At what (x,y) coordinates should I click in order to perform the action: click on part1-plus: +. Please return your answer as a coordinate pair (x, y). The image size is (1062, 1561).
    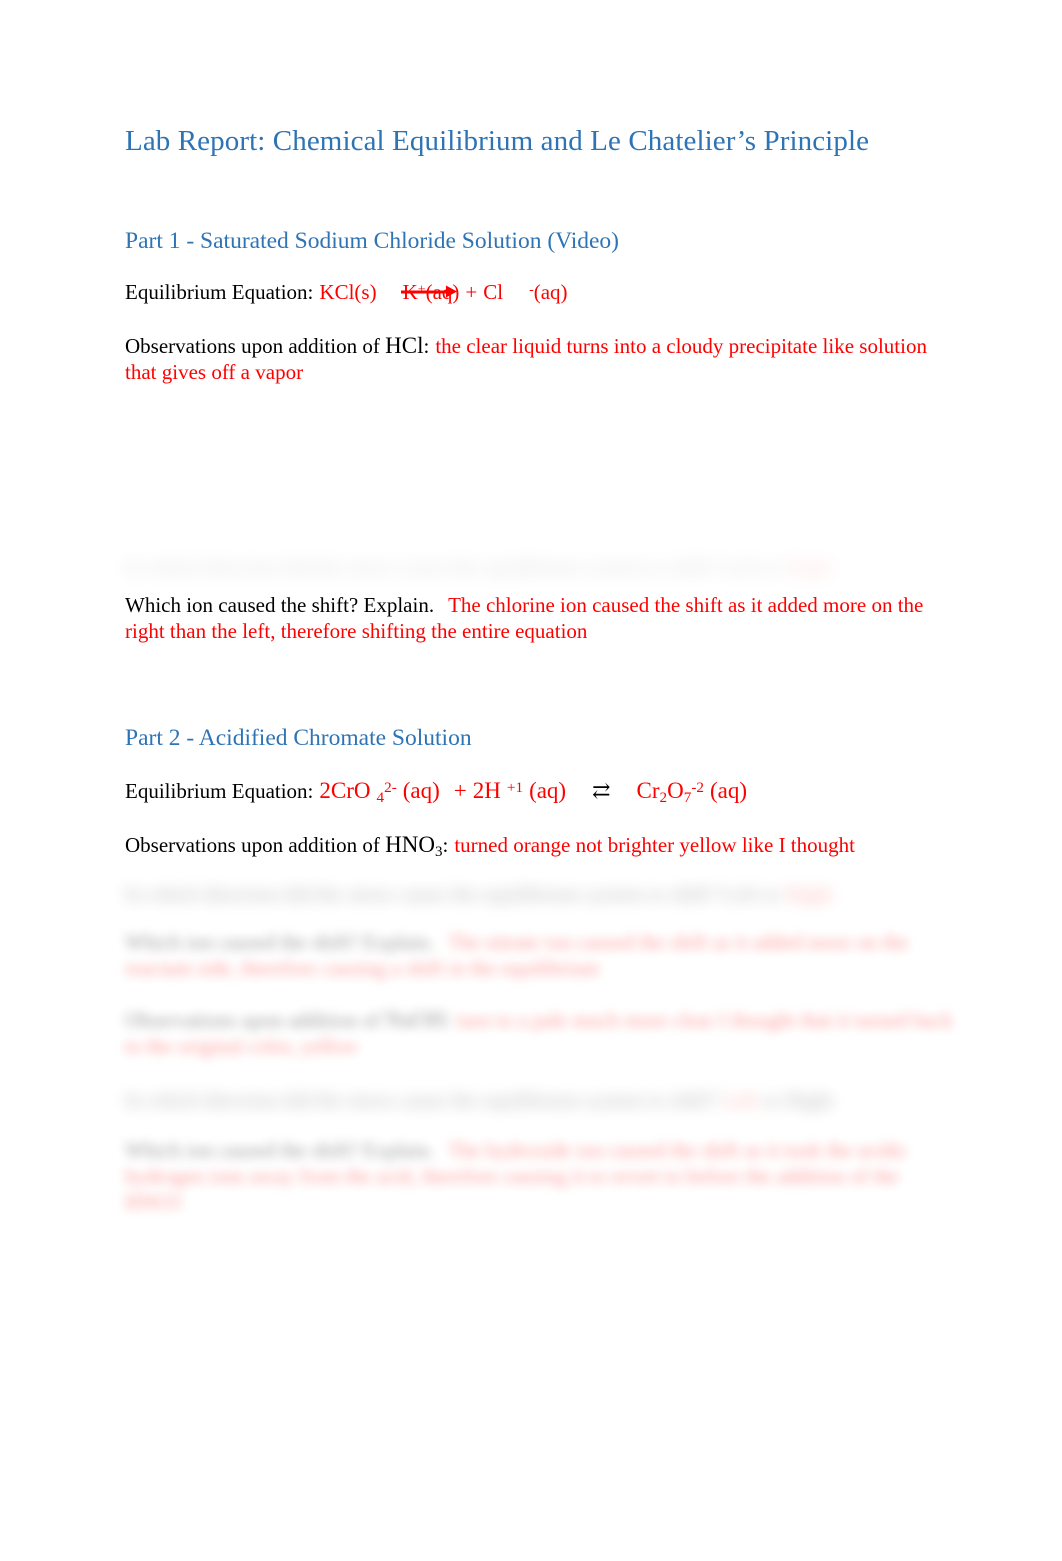
    Looking at the image, I should click on (471, 291).